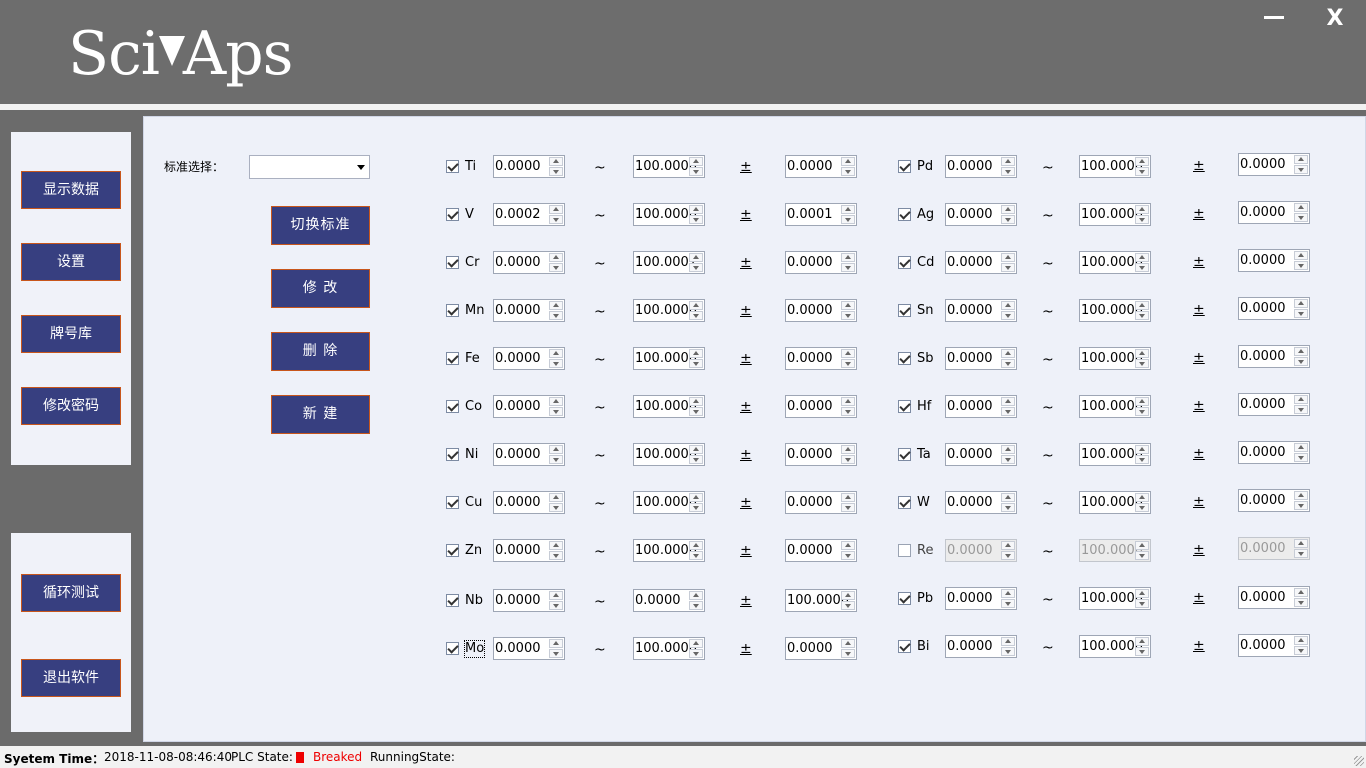  I want to click on max-input-bi: 100.0000, so click(1115, 646).